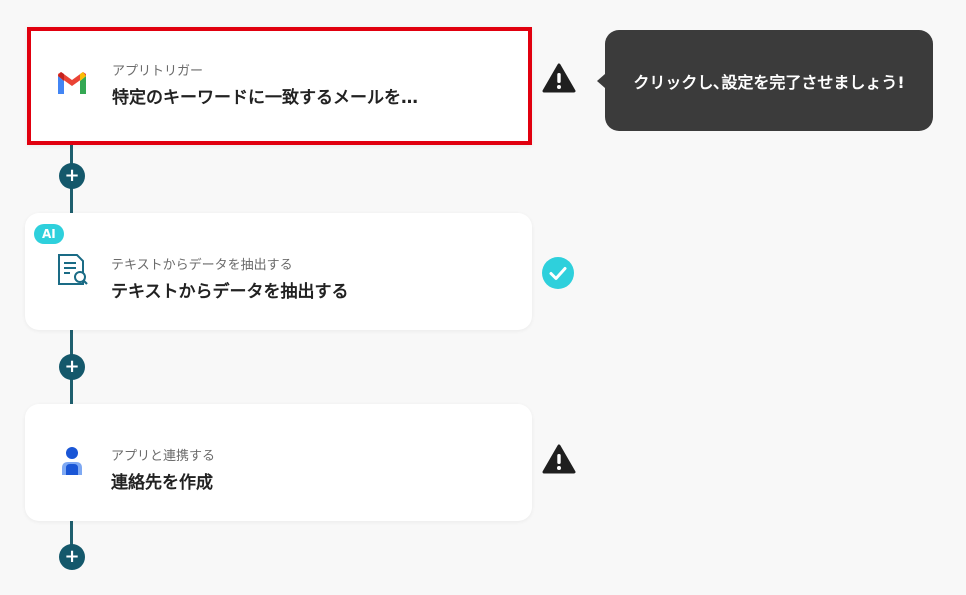  What do you see at coordinates (769, 82) in the screenshot?
I see `tooltip-text: クリックし､設定を完了させましょう!` at bounding box center [769, 82].